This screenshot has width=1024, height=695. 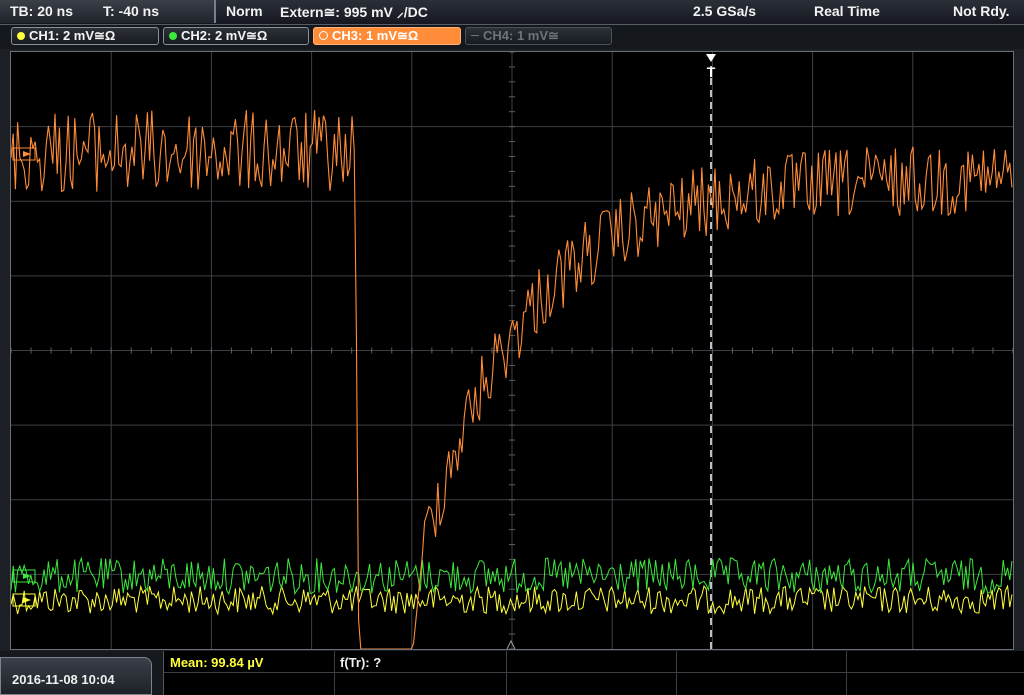 I want to click on rise-frequency-measurement: f(Tr): ?, so click(x=361, y=662).